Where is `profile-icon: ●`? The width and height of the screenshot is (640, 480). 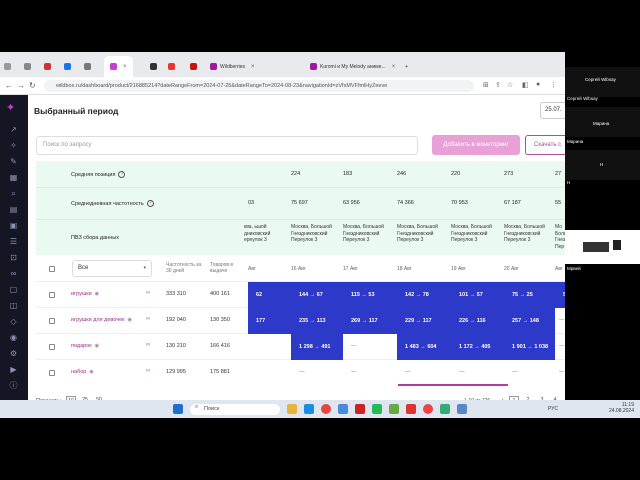
profile-icon: ● is located at coordinates (538, 84).